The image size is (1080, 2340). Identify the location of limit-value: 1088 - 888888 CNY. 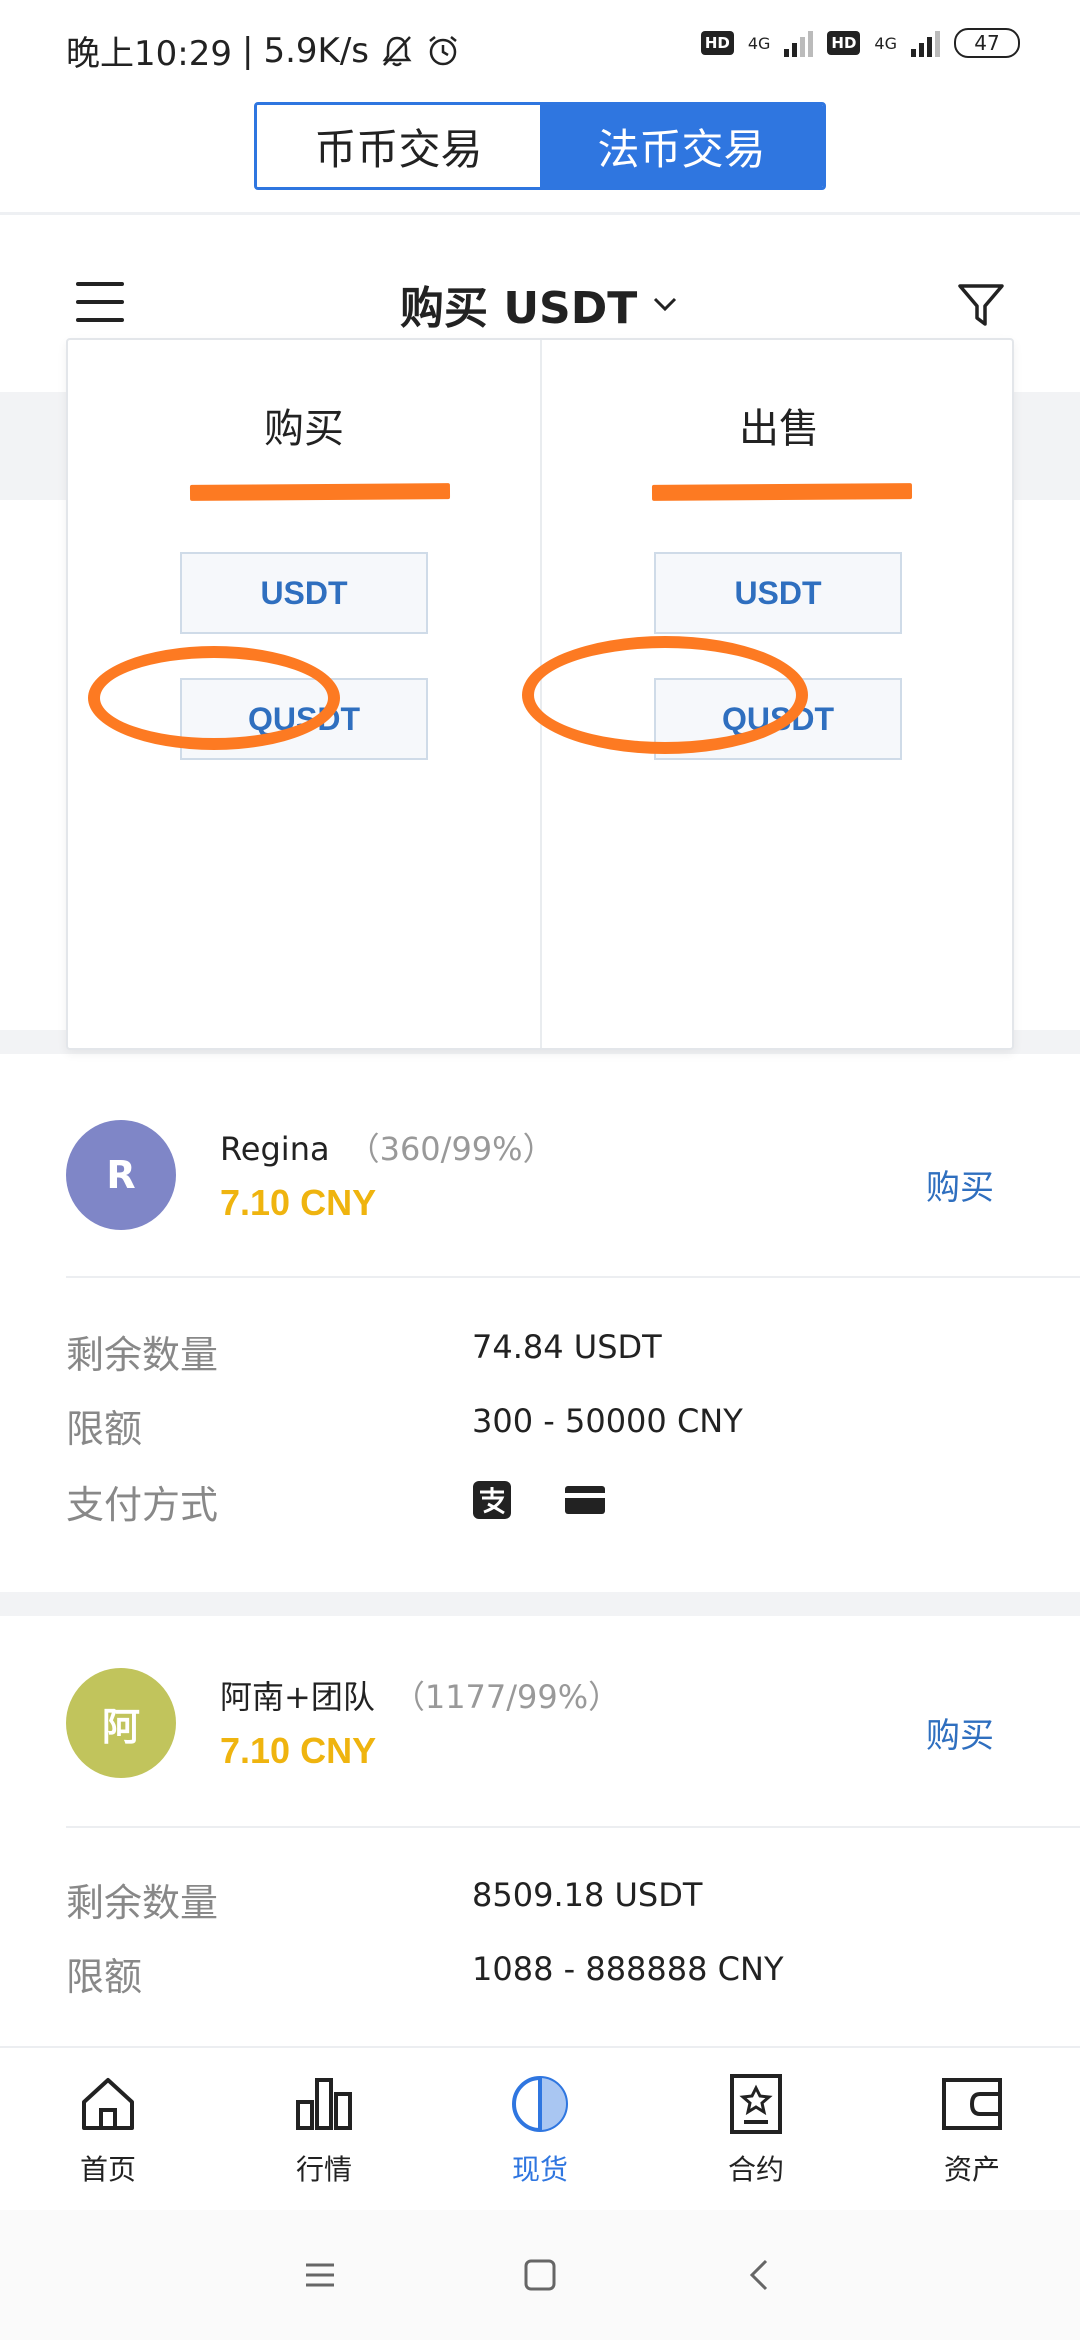
(628, 1969).